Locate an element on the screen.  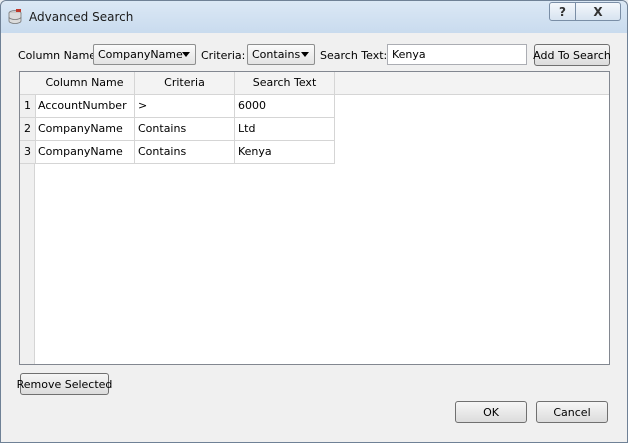
column-name-dropdown: CompanyName is located at coordinates (144, 54).